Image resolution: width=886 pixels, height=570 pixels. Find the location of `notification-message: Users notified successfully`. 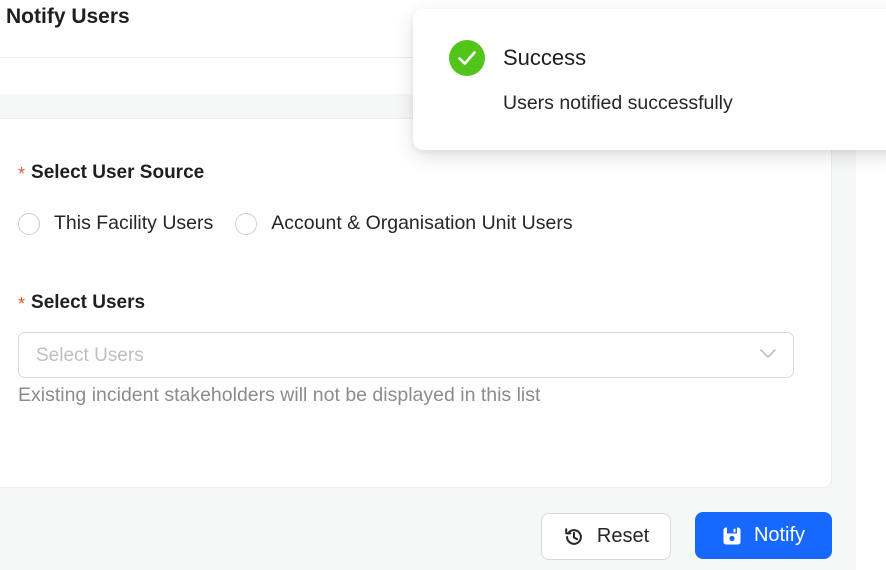

notification-message: Users notified successfully is located at coordinates (618, 103).